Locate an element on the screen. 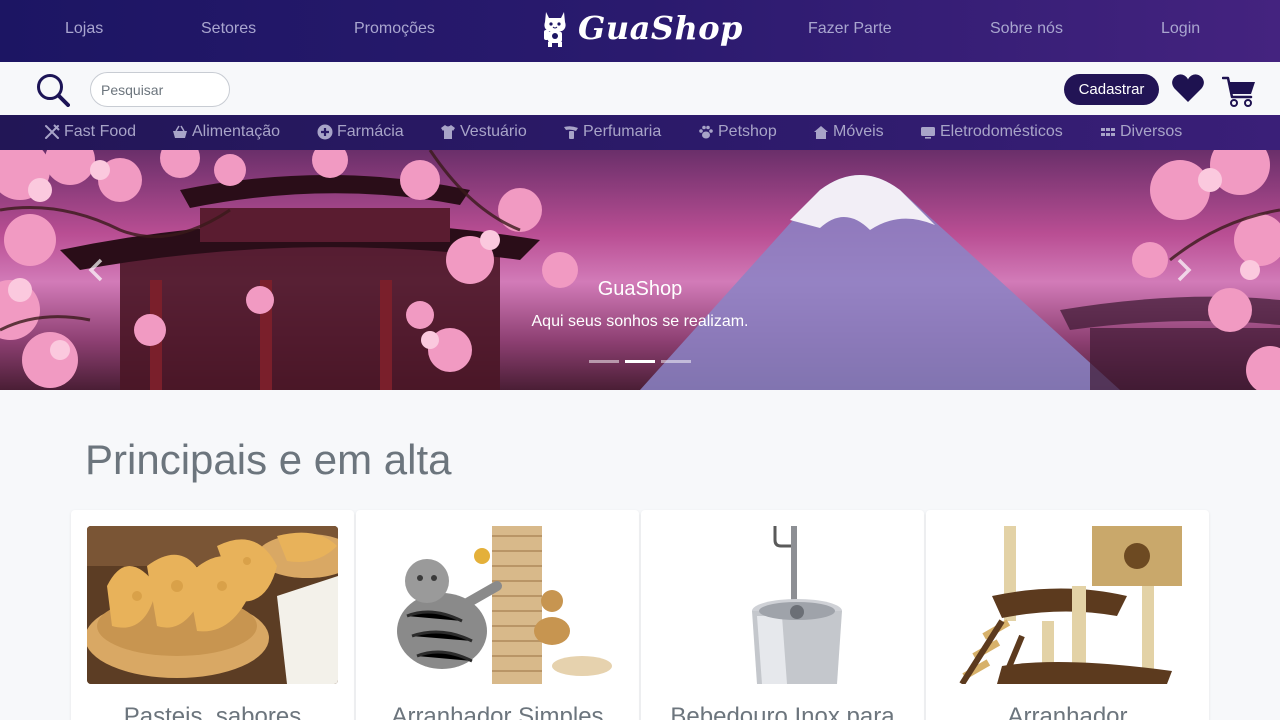 The height and width of the screenshot is (720, 1280). nav-link-fazer-parte: Fazer Parte is located at coordinates (850, 29).